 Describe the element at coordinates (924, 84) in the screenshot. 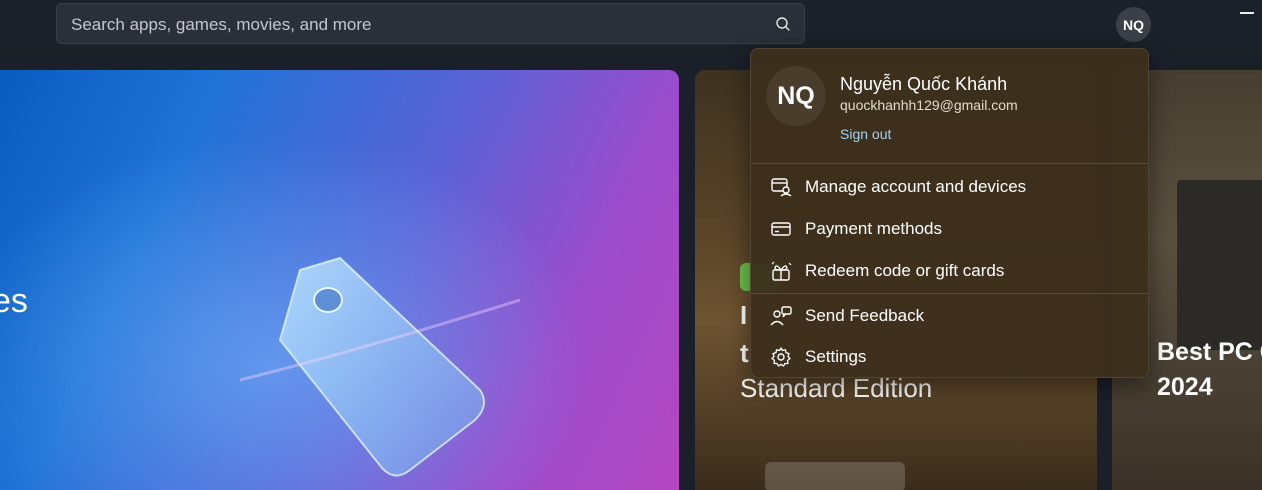

I see `account-name: Nguyễn Quốc Khánh` at that location.